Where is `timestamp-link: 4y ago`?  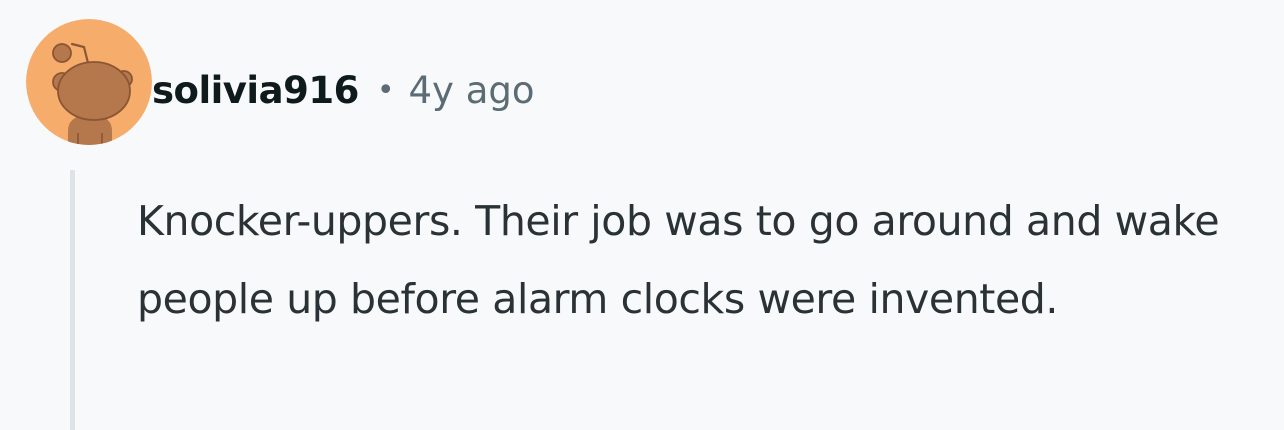 timestamp-link: 4y ago is located at coordinates (472, 90).